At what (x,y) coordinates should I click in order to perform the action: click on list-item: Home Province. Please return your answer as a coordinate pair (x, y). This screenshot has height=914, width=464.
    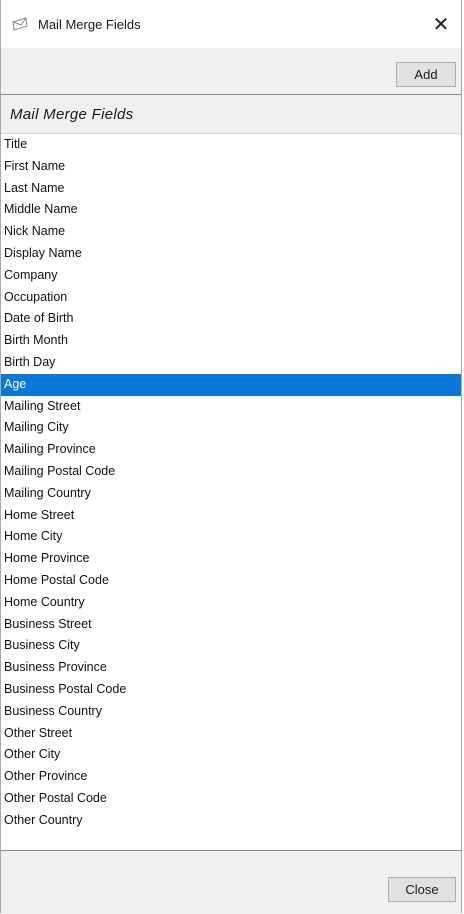
    Looking at the image, I should click on (231, 559).